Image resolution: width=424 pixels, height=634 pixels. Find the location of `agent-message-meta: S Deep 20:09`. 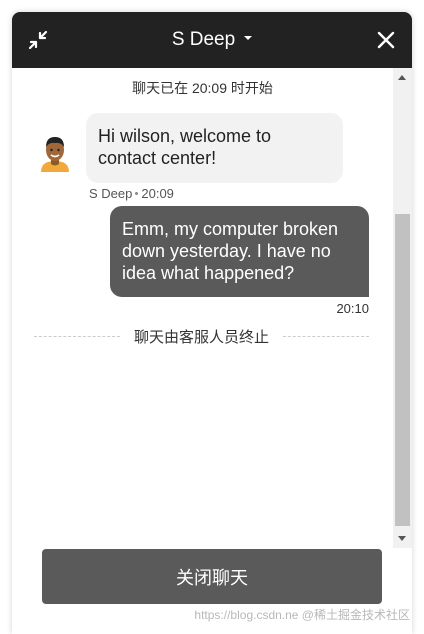

agent-message-meta: S Deep 20:09 is located at coordinates (131, 193).